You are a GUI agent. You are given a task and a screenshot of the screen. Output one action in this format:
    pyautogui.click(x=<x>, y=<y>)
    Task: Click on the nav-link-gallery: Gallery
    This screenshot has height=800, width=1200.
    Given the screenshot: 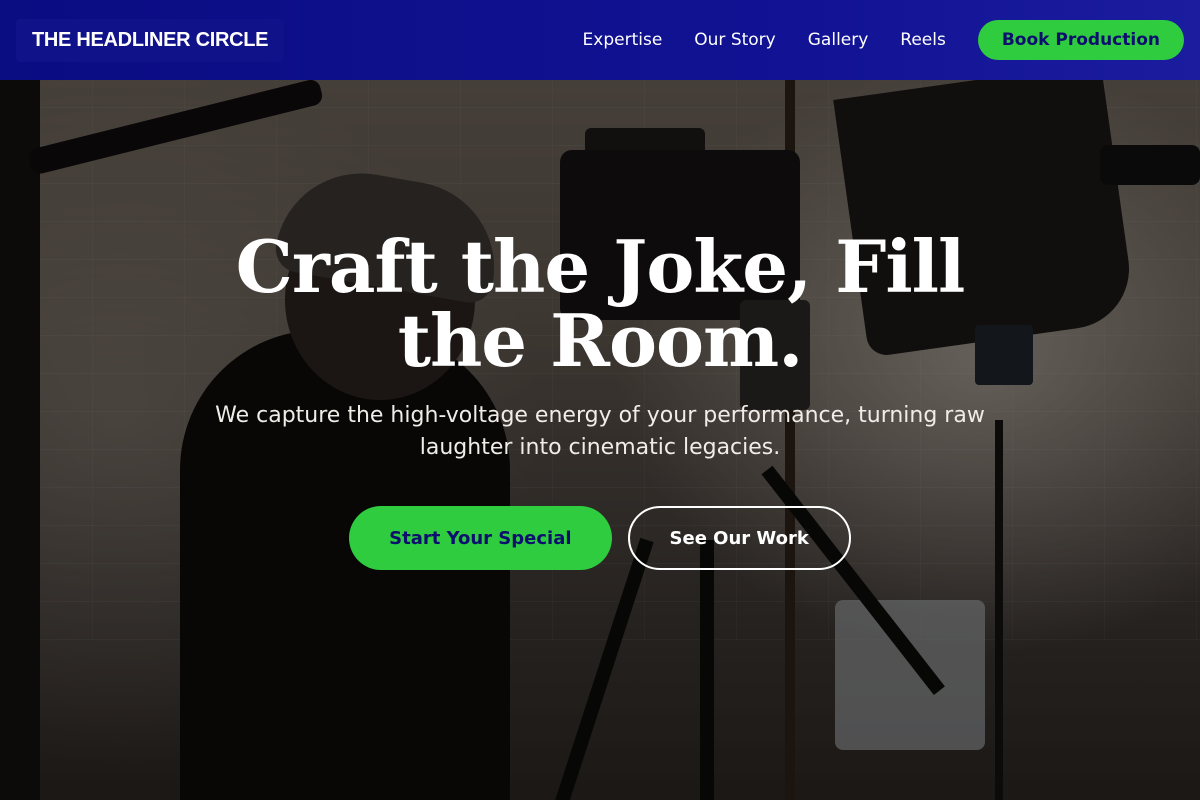 What is the action you would take?
    pyautogui.click(x=838, y=40)
    